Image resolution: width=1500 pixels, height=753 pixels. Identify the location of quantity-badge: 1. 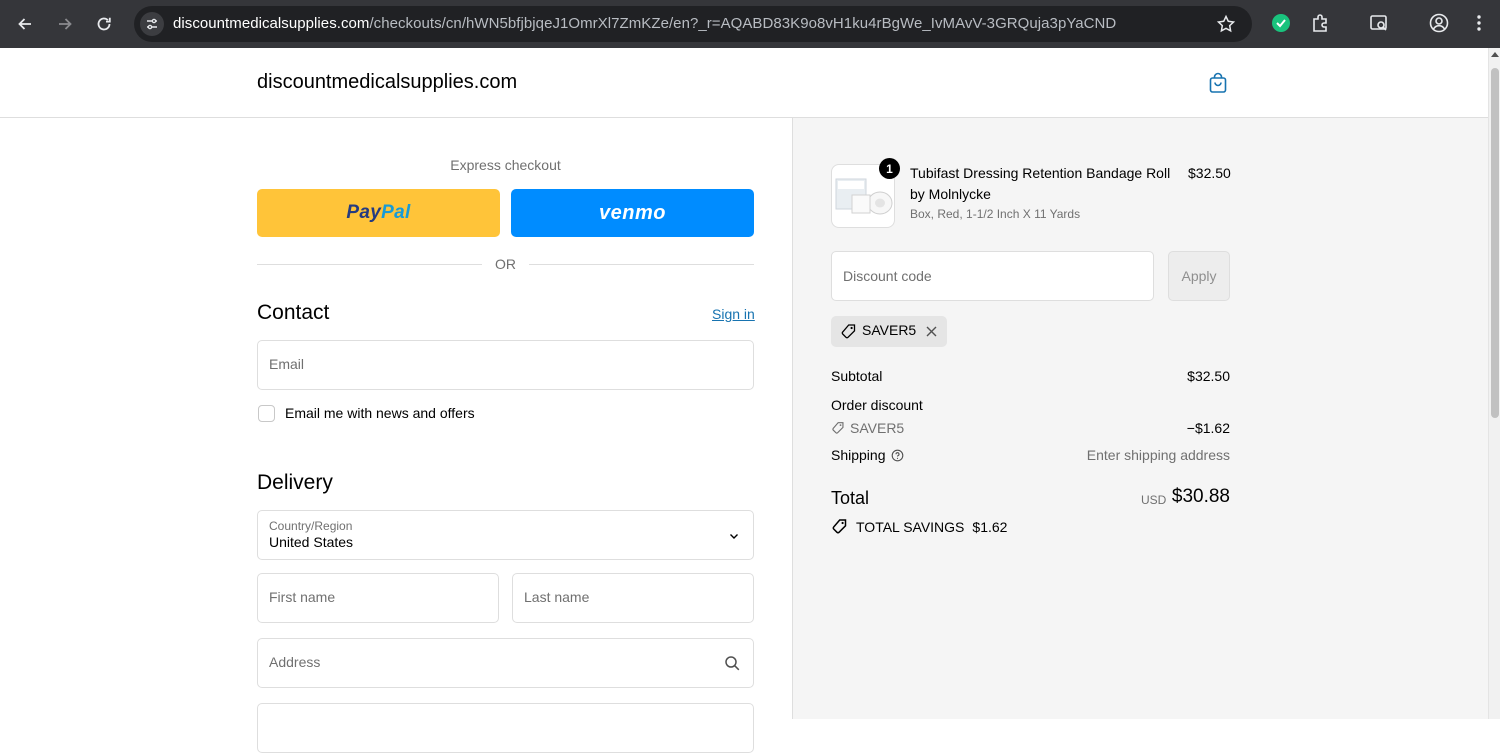
(889, 168).